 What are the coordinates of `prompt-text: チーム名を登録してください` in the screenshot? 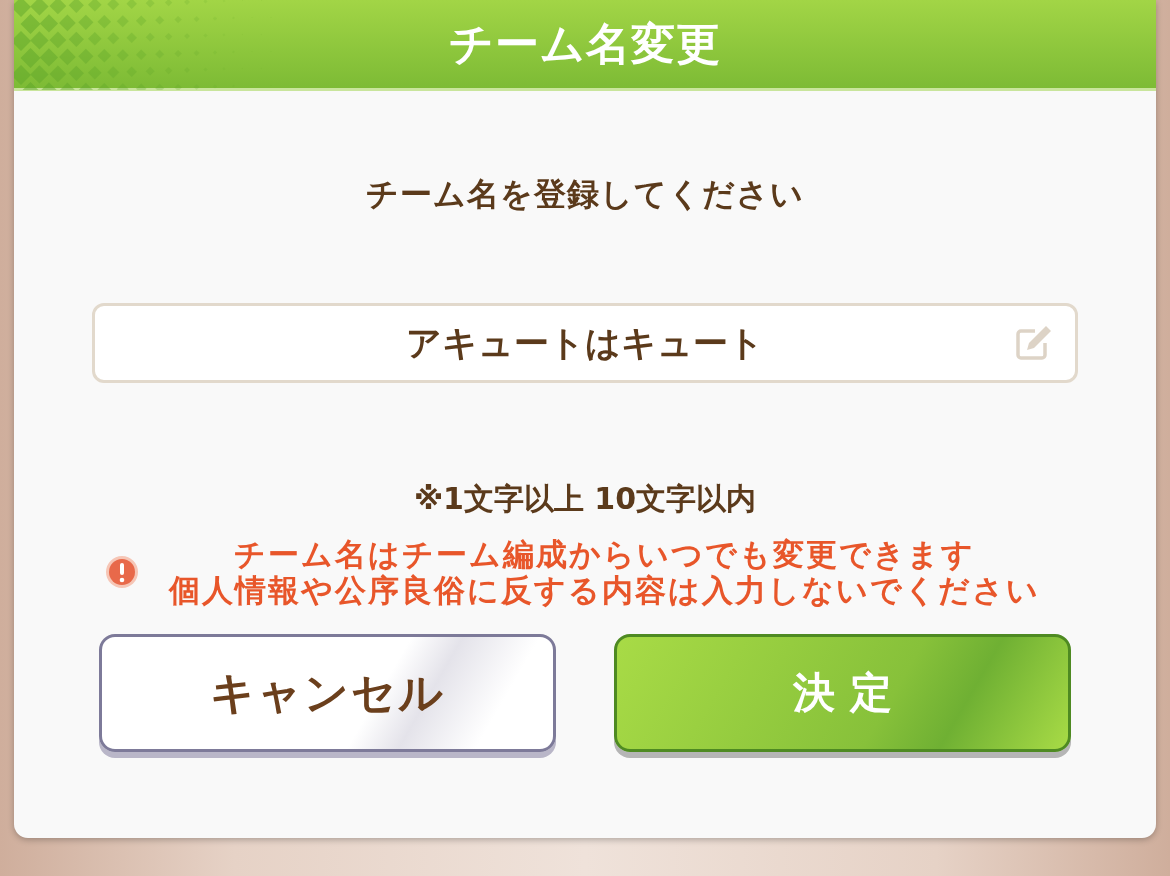 It's located at (585, 194).